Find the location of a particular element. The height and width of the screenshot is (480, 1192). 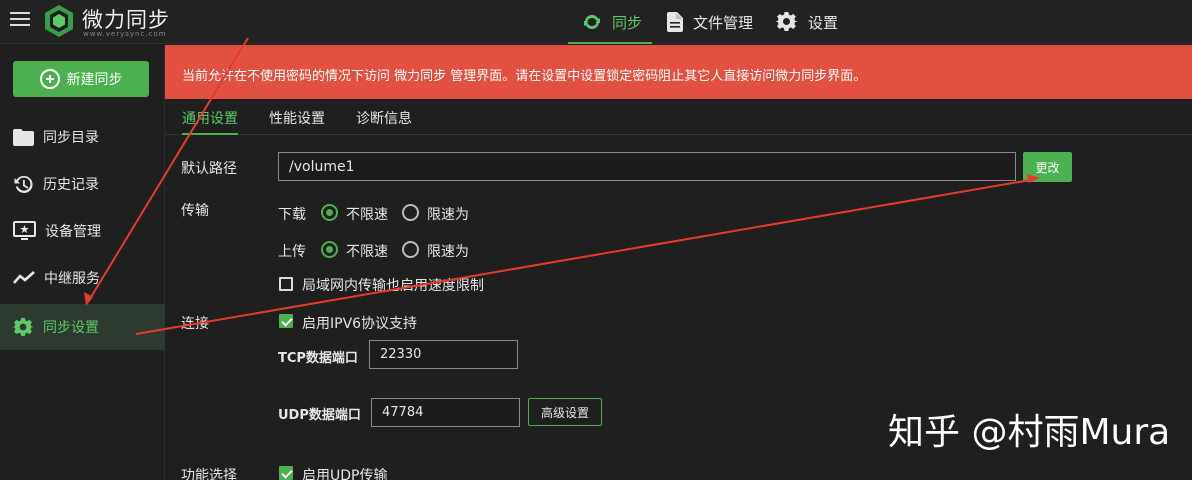

nav-settings: 设置 is located at coordinates (807, 22).